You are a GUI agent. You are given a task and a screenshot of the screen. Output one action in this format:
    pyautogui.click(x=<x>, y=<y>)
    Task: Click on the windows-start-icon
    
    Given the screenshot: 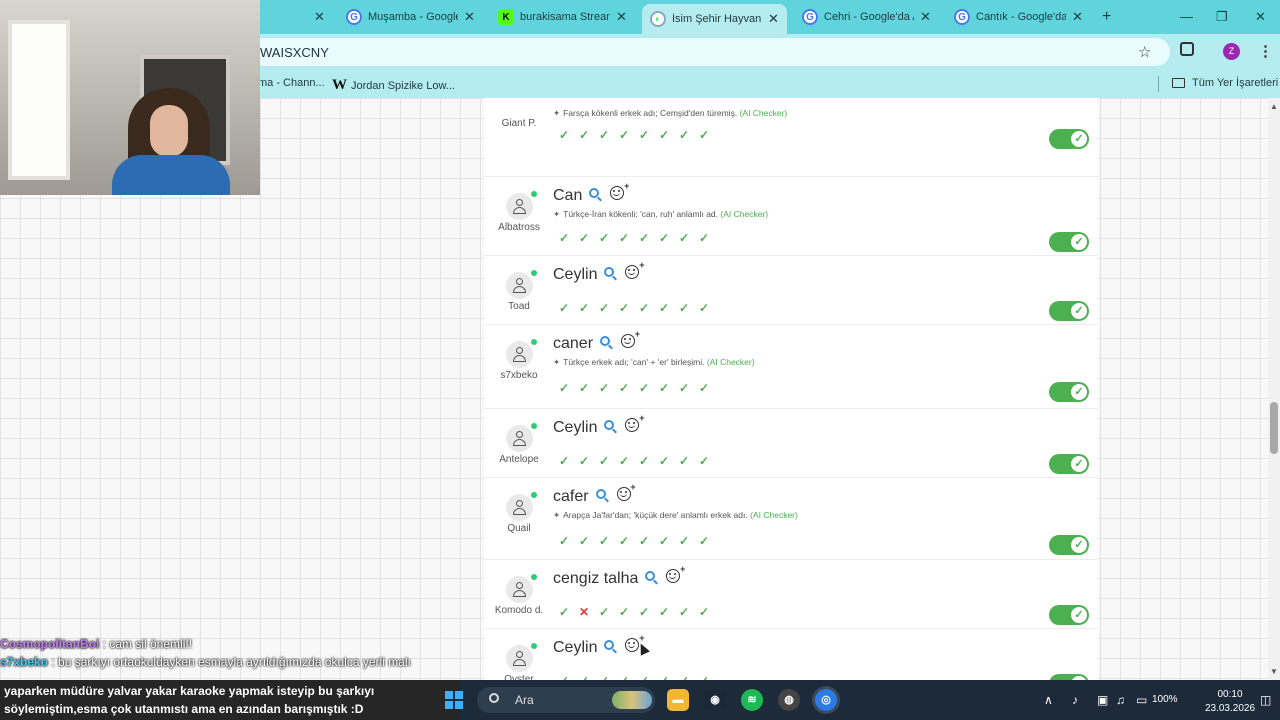 What is the action you would take?
    pyautogui.click(x=454, y=700)
    